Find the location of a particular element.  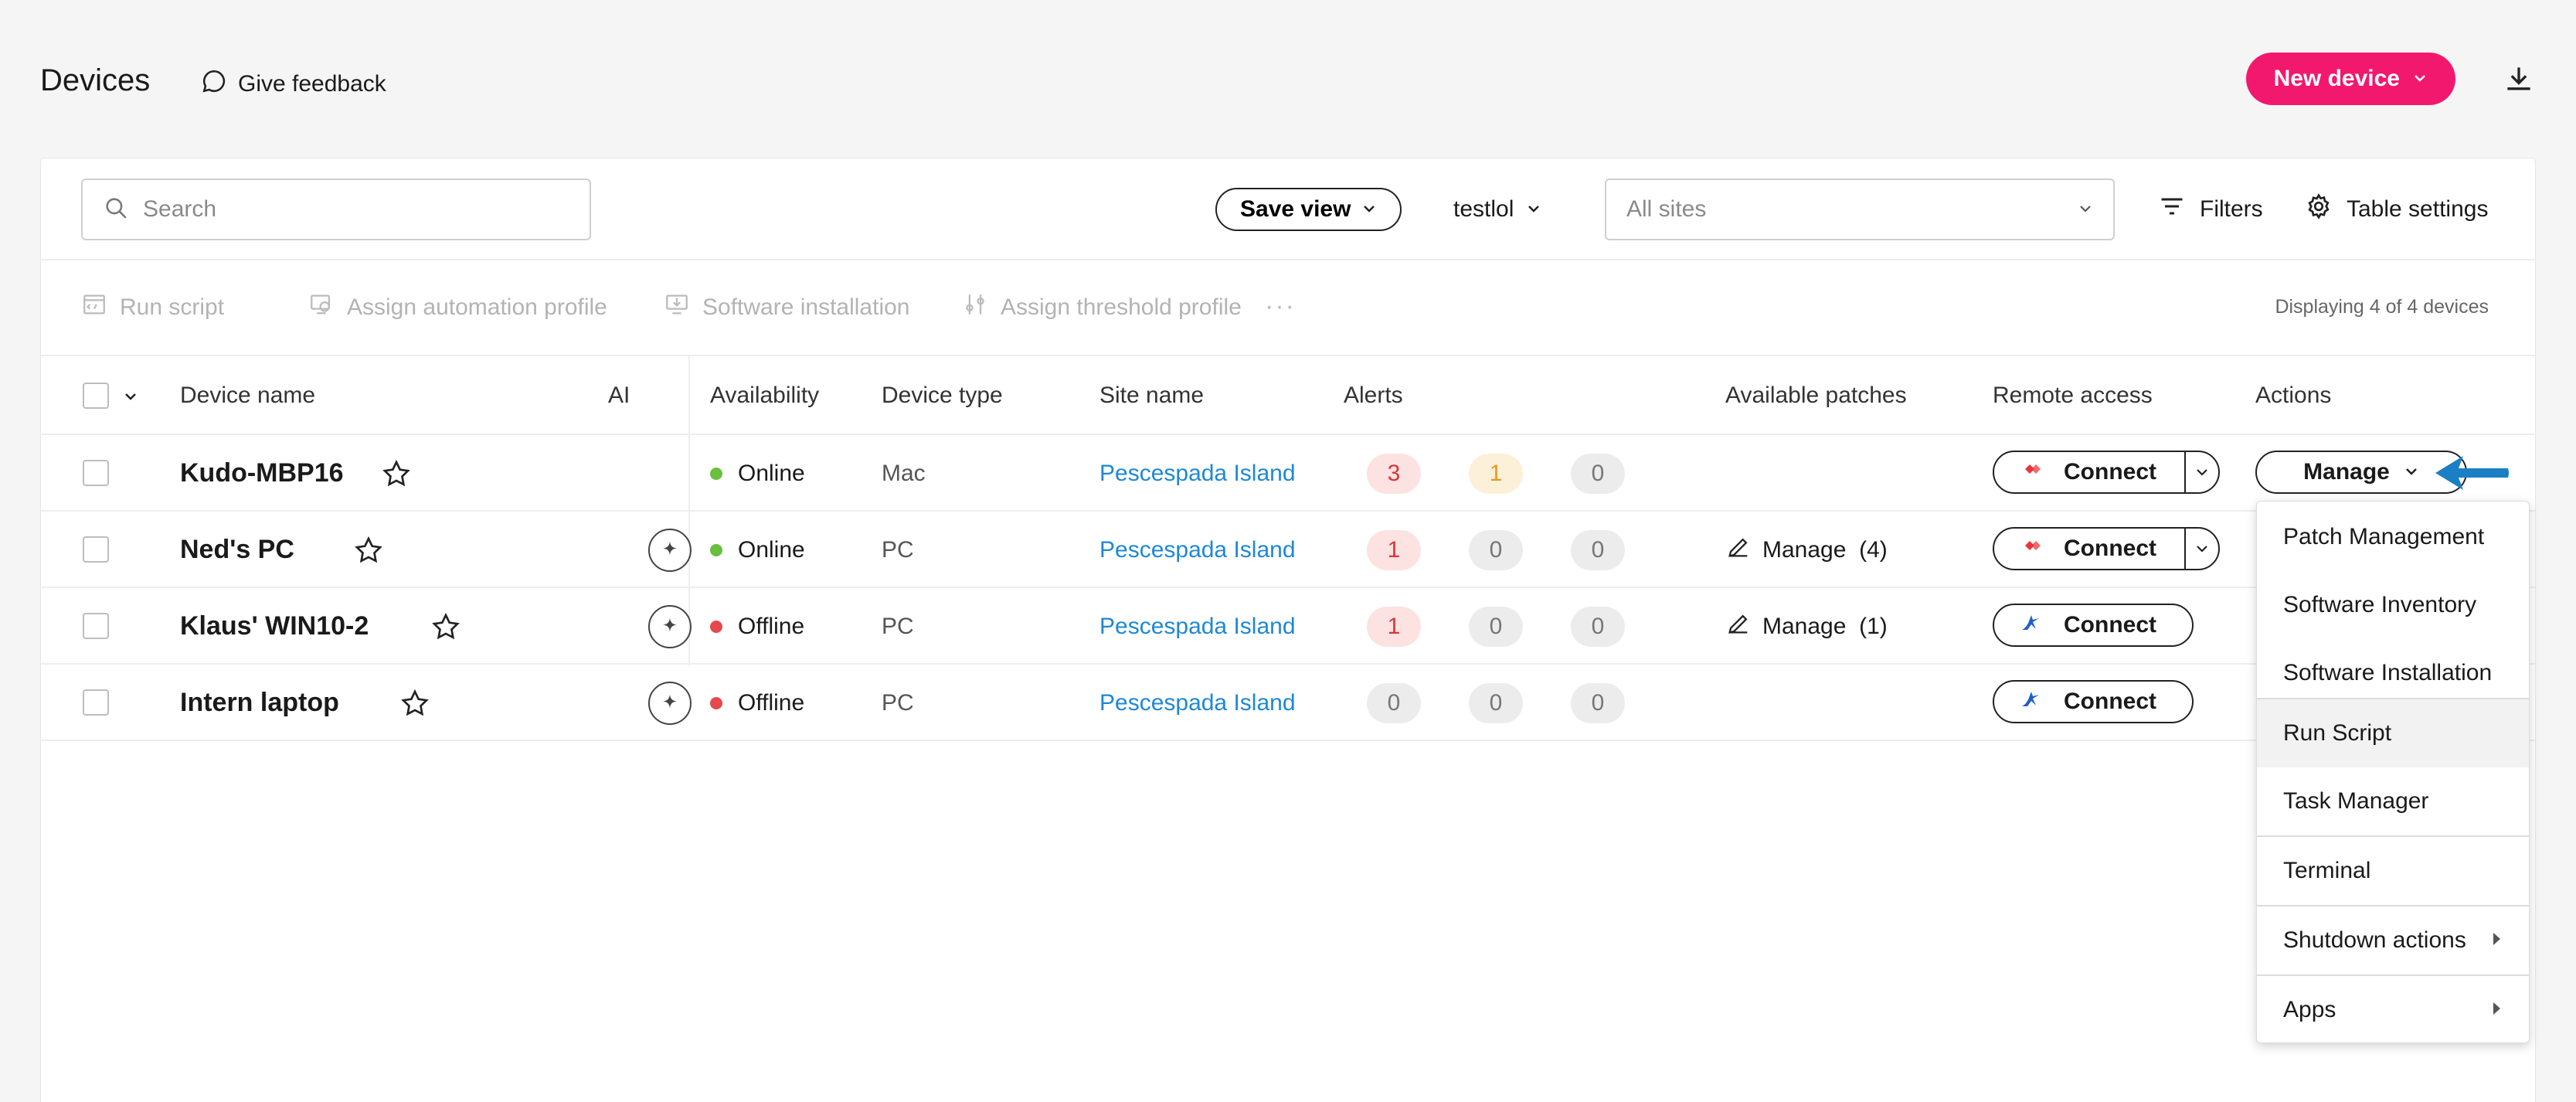

col-site-name: Site name is located at coordinates (1151, 396).